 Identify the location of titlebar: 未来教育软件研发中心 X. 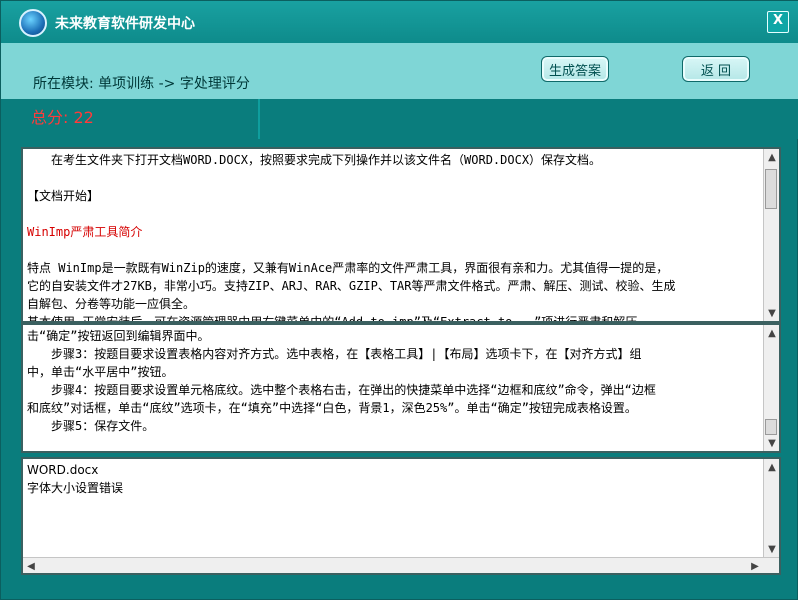
(399, 22).